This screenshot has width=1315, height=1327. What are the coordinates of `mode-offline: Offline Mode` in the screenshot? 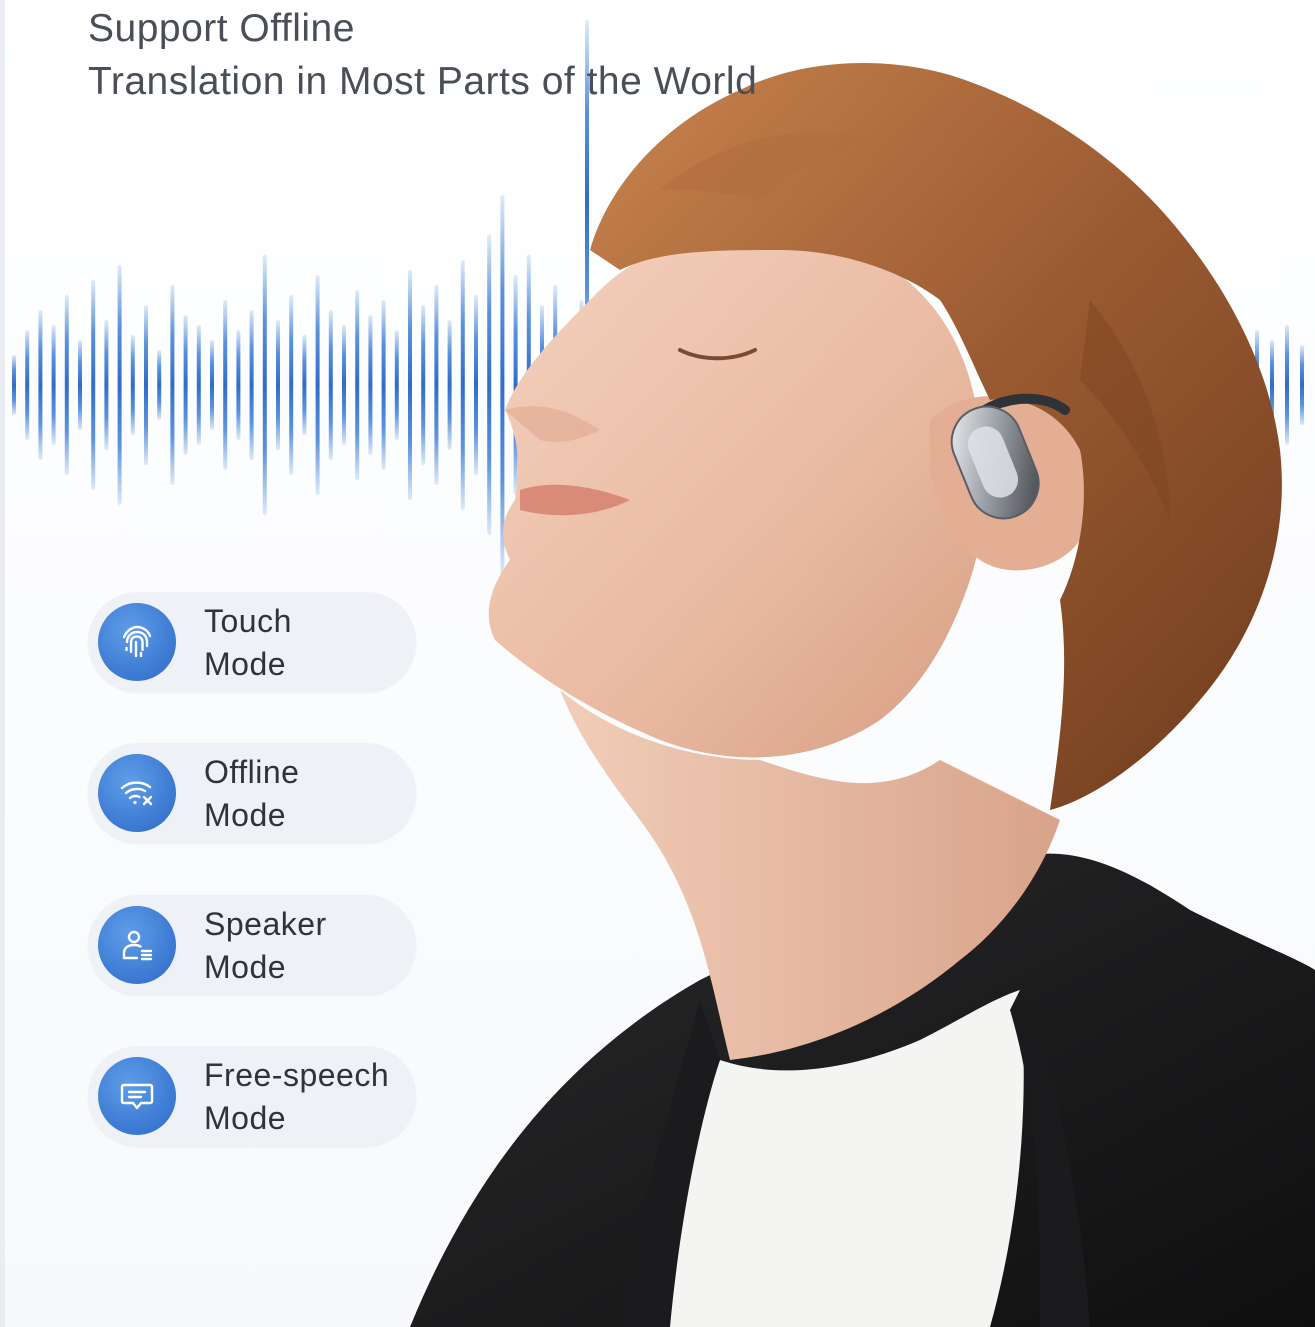 It's located at (252, 793).